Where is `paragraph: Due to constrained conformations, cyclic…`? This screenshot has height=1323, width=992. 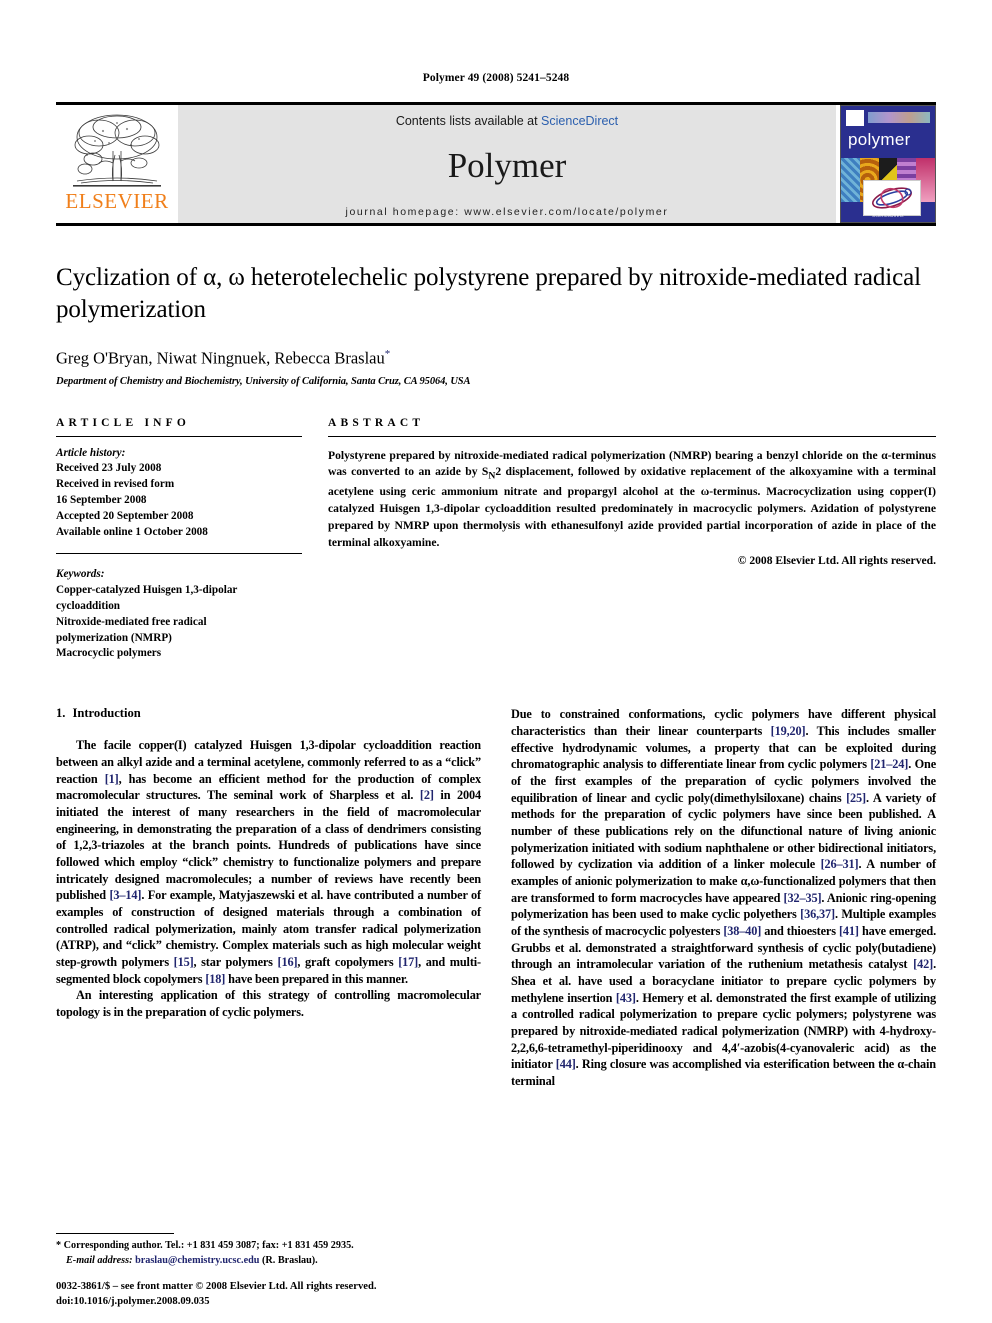 paragraph: Due to constrained conformations, cyclic… is located at coordinates (723, 897).